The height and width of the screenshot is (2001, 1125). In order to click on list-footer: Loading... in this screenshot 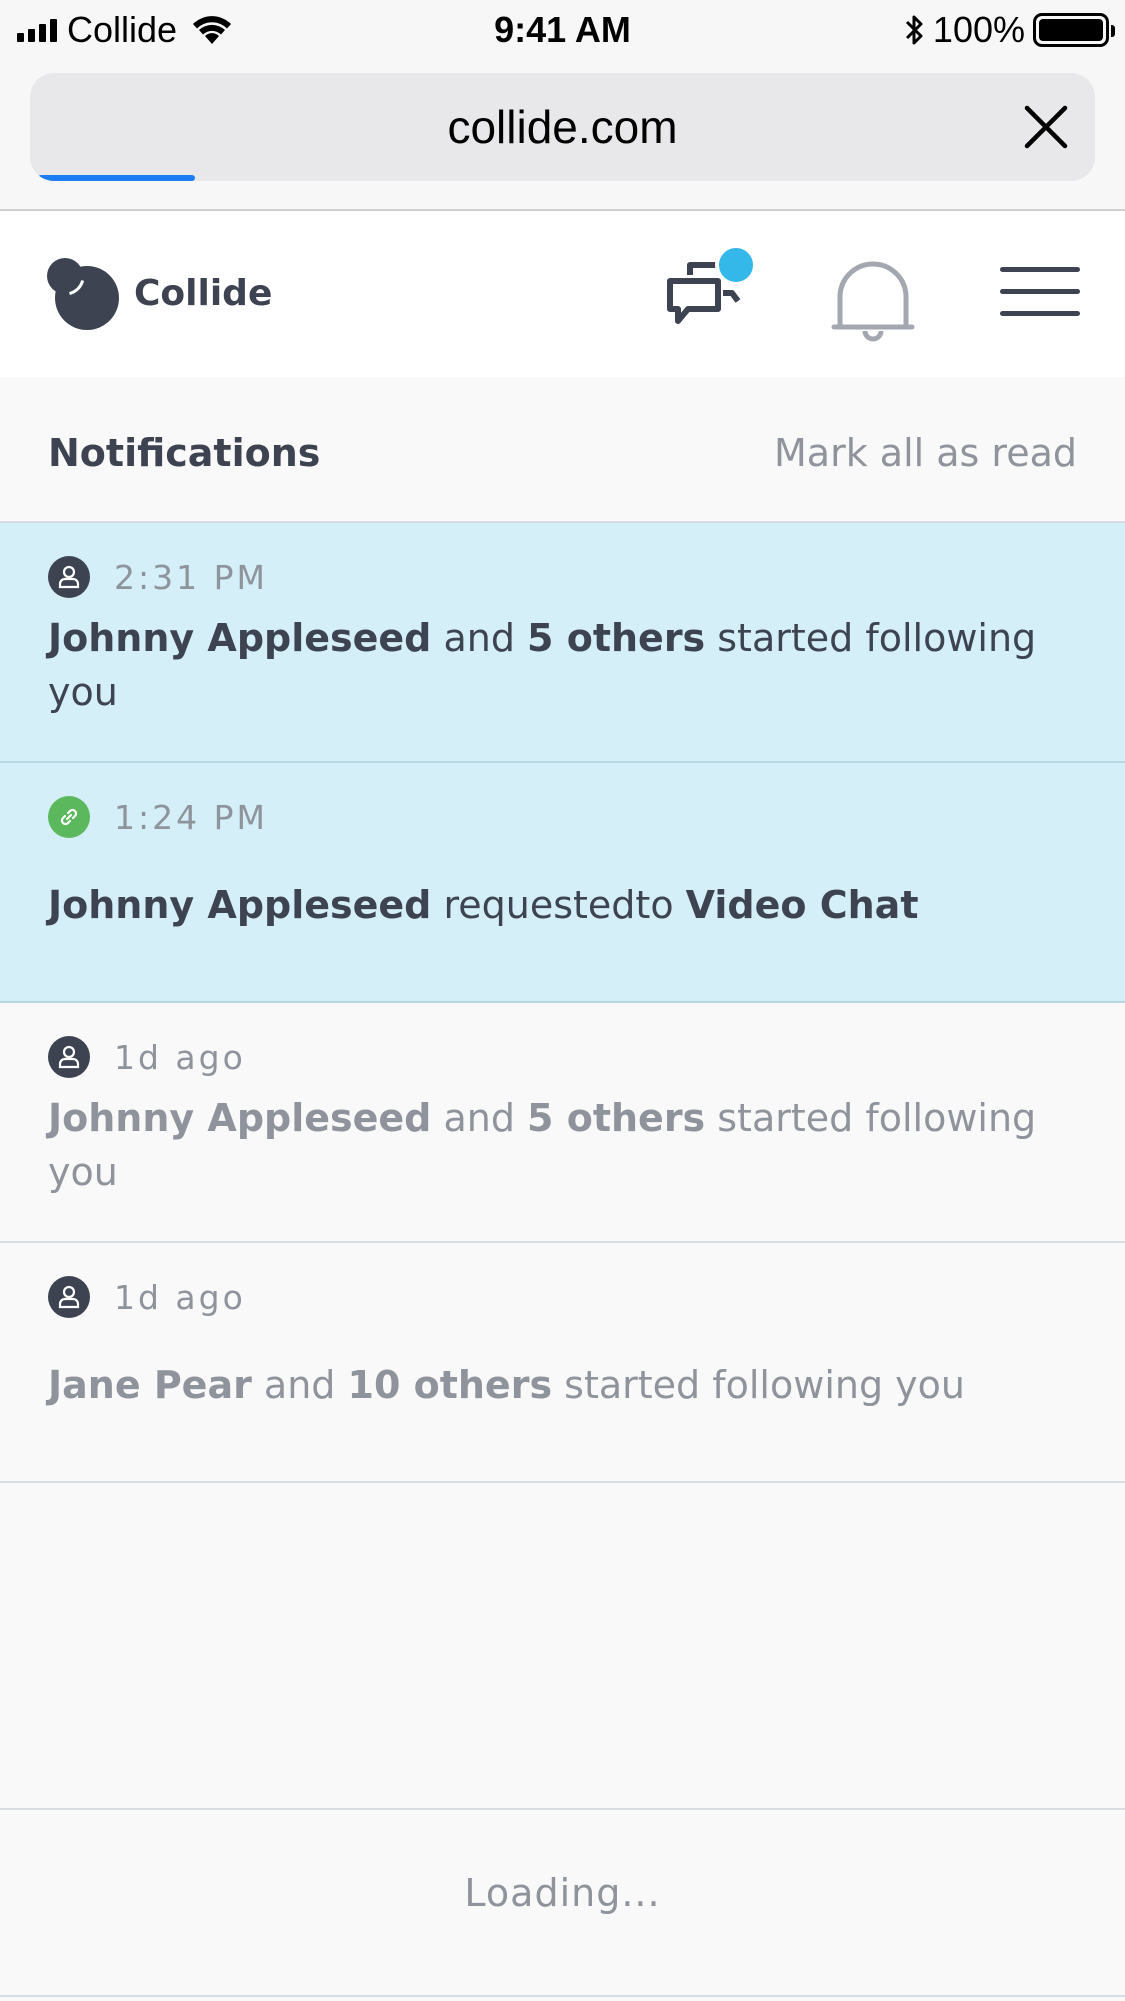, I will do `click(562, 1902)`.